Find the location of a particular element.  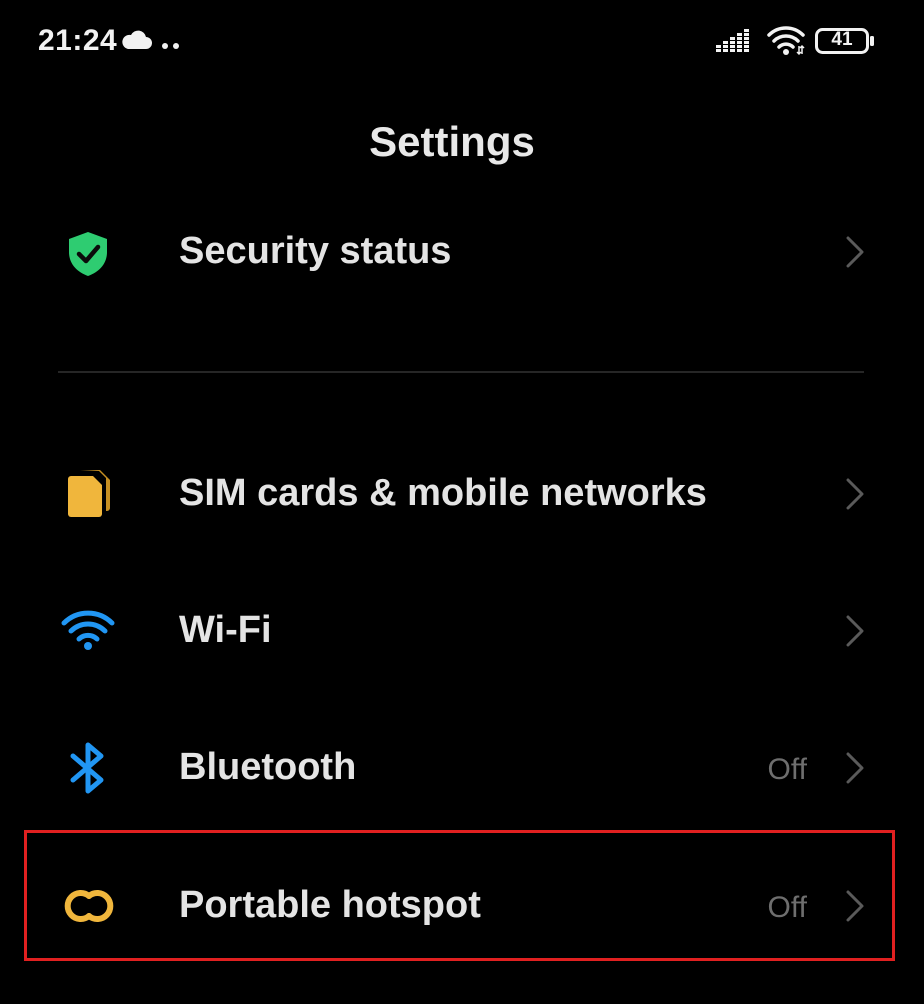

hotspot-icon is located at coordinates (89, 908).